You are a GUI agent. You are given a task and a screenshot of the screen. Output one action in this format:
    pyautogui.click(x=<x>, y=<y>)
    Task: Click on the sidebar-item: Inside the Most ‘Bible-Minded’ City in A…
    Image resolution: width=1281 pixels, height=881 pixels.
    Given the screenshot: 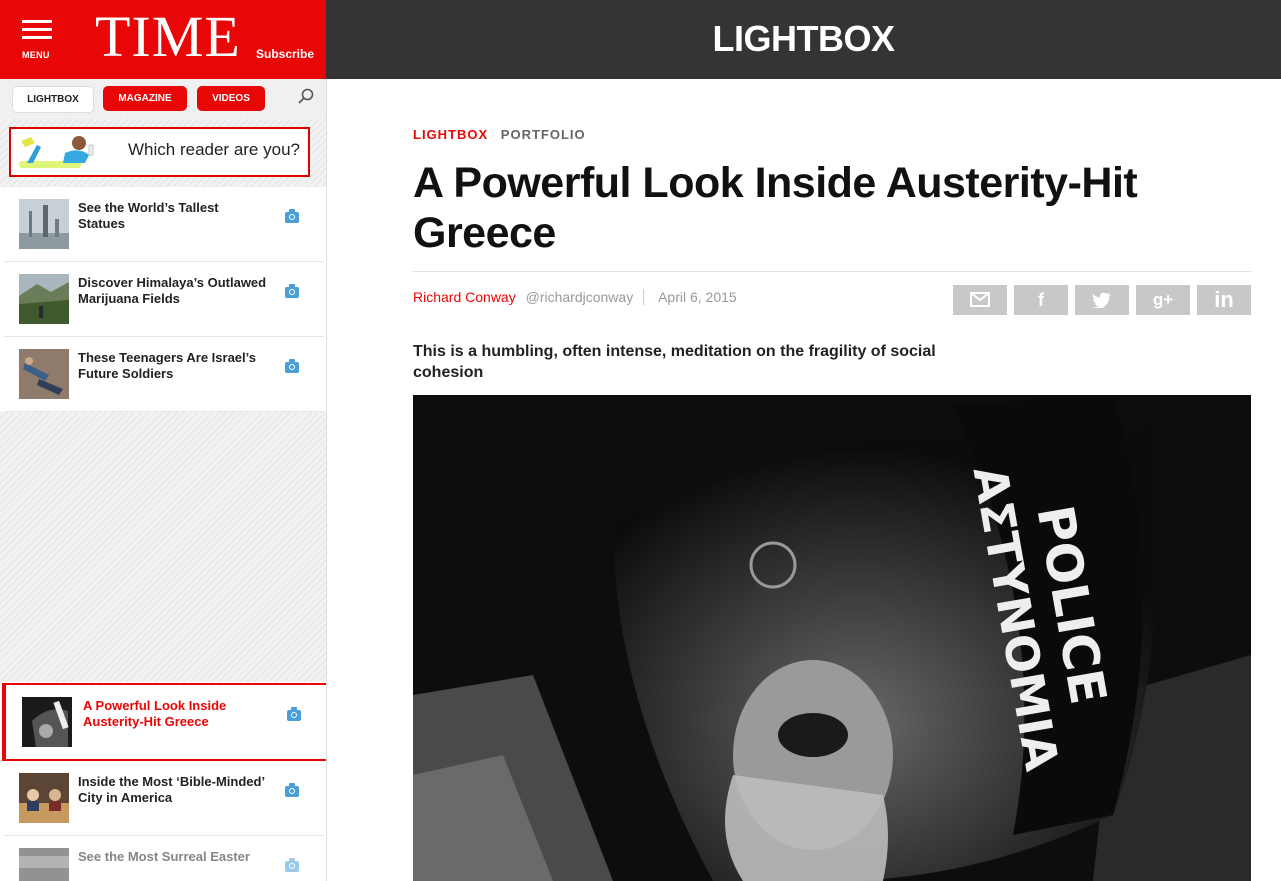 What is the action you would take?
    pyautogui.click(x=164, y=798)
    